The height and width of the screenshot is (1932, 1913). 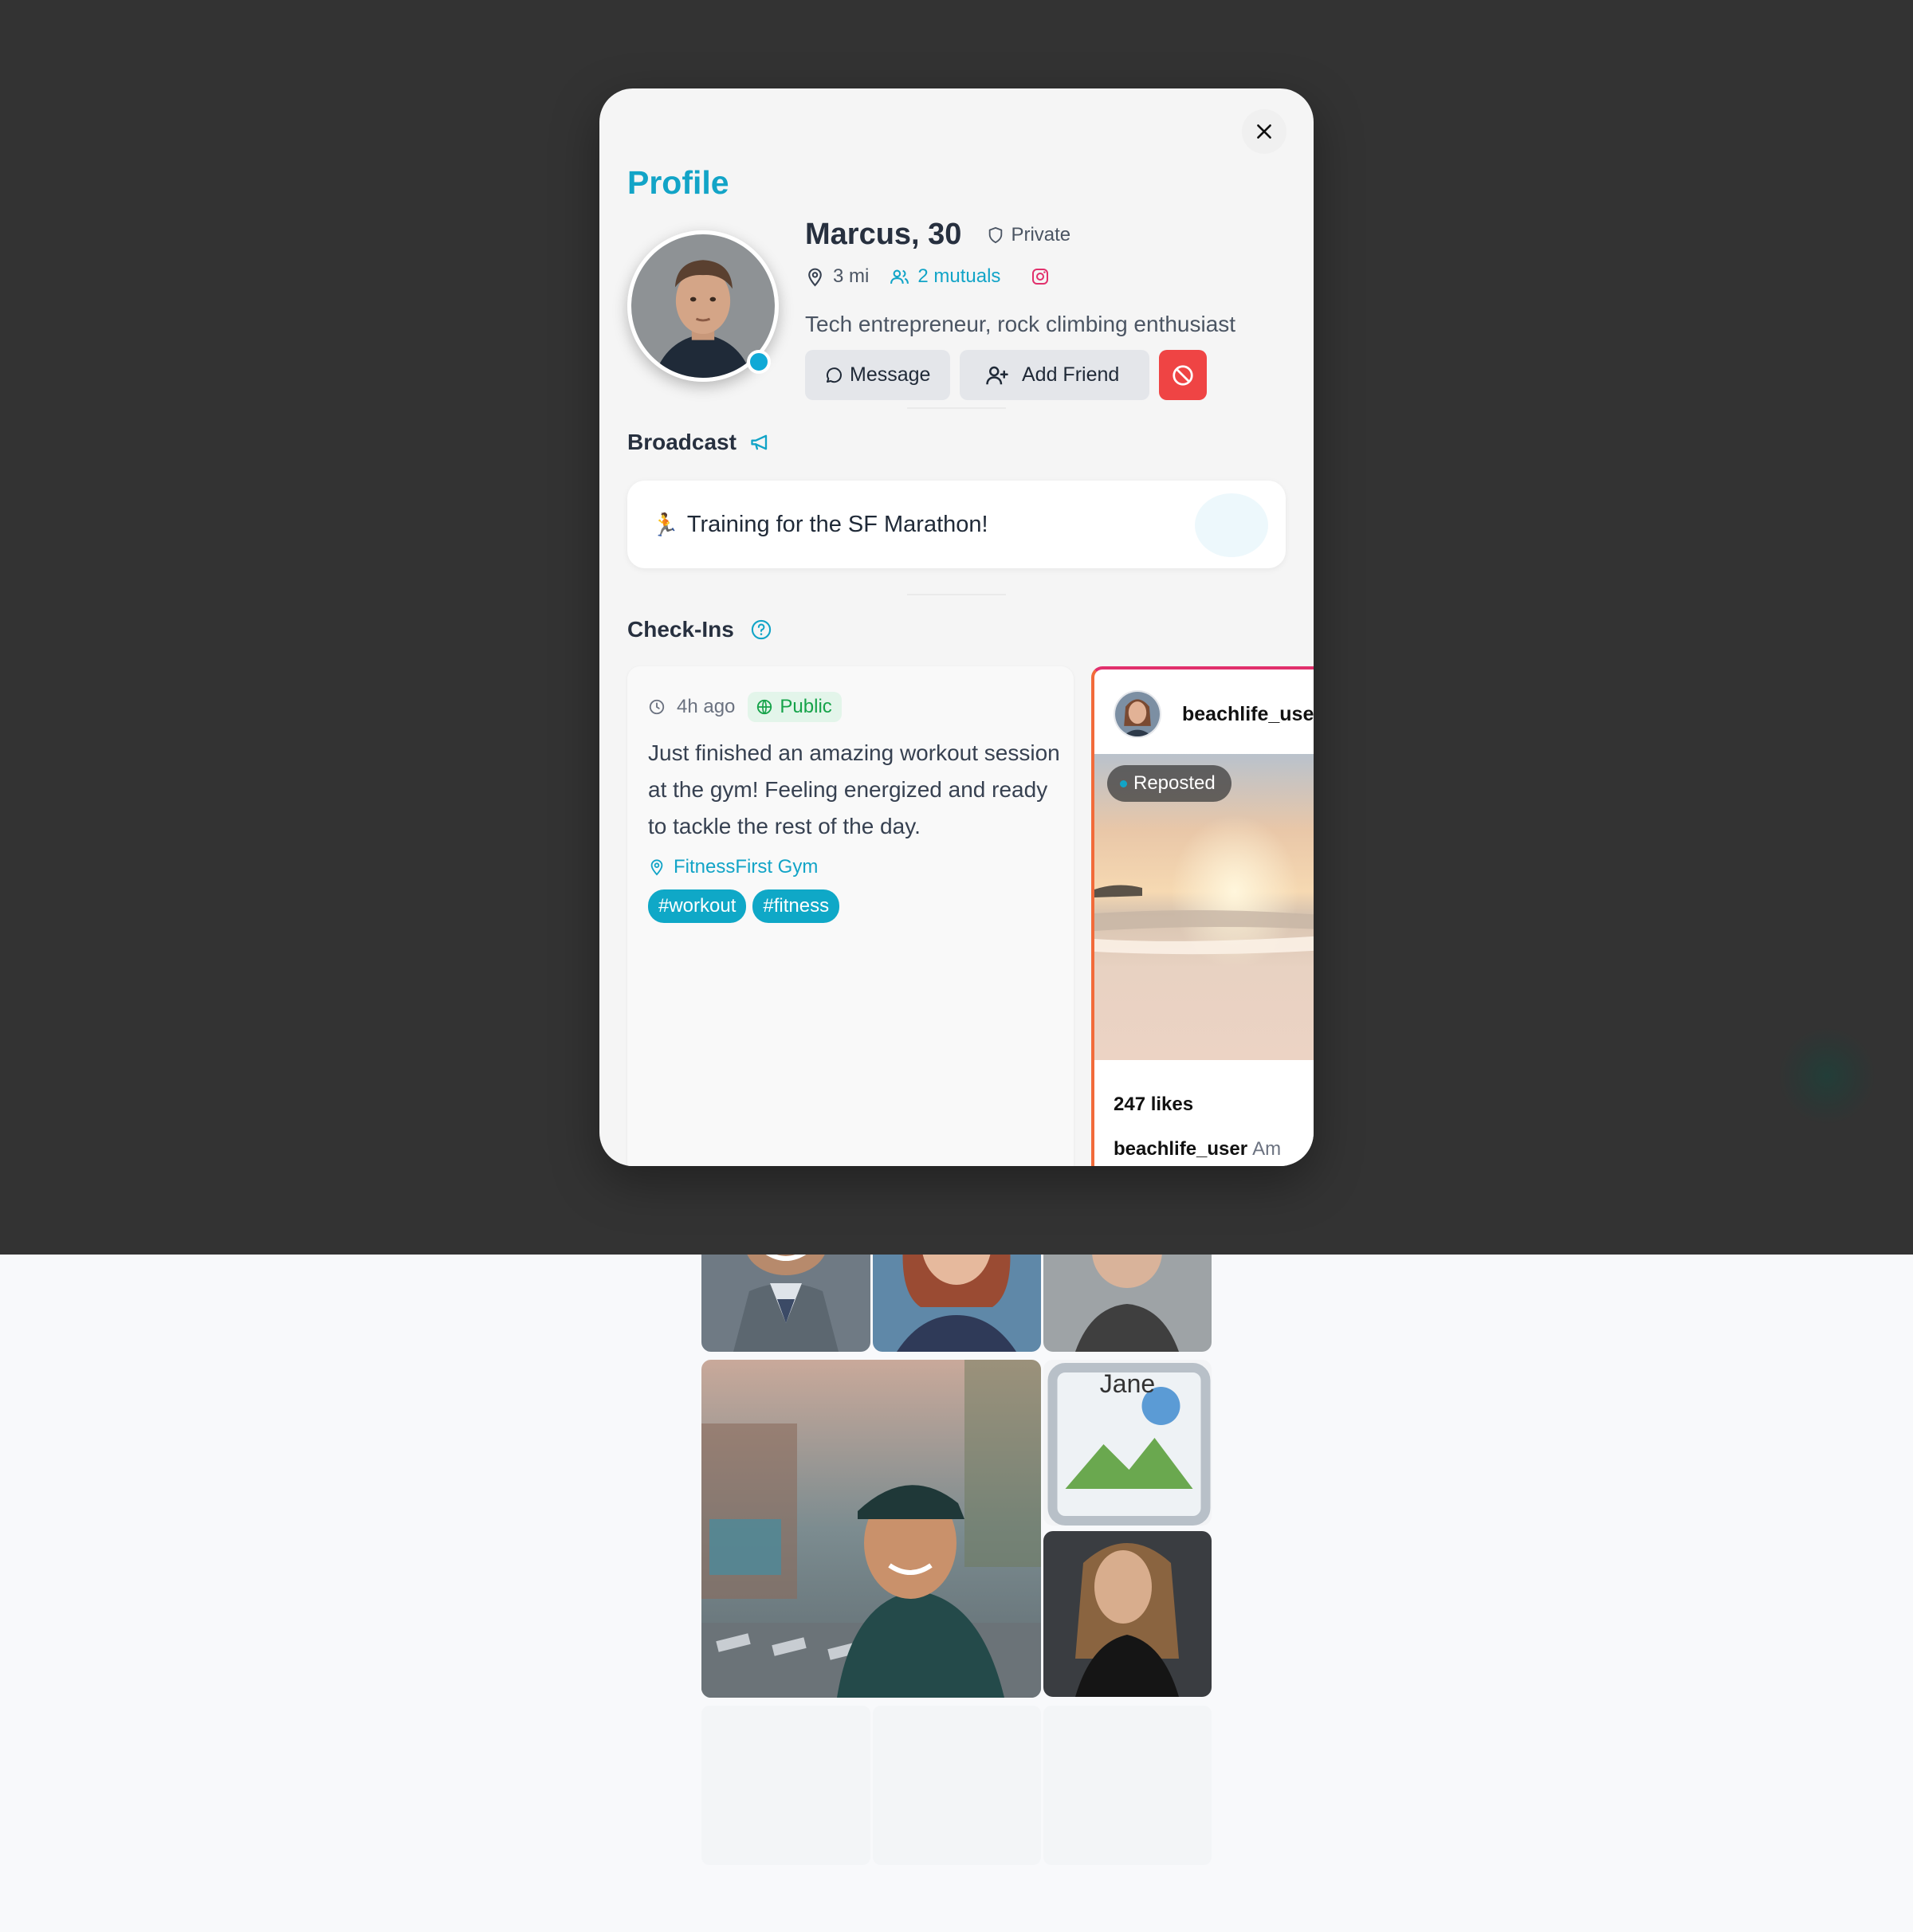 I want to click on broadcast-header: Broadcast, so click(x=700, y=443).